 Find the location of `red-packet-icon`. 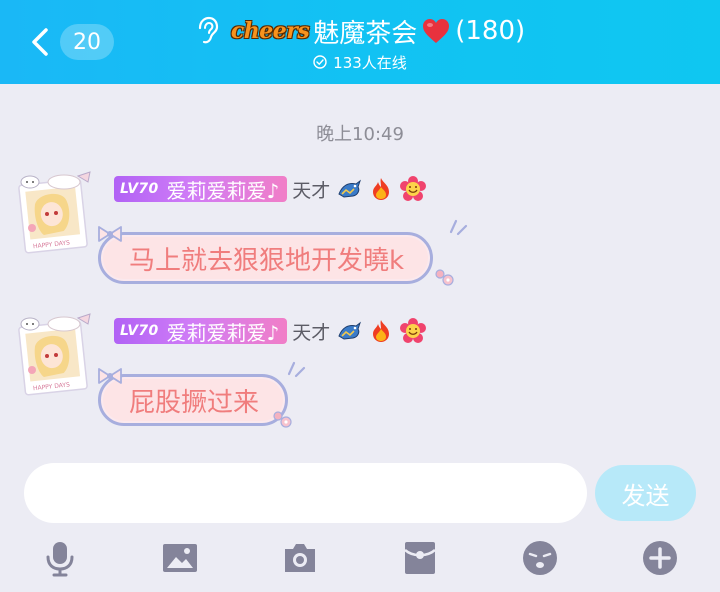

red-packet-icon is located at coordinates (420, 558).